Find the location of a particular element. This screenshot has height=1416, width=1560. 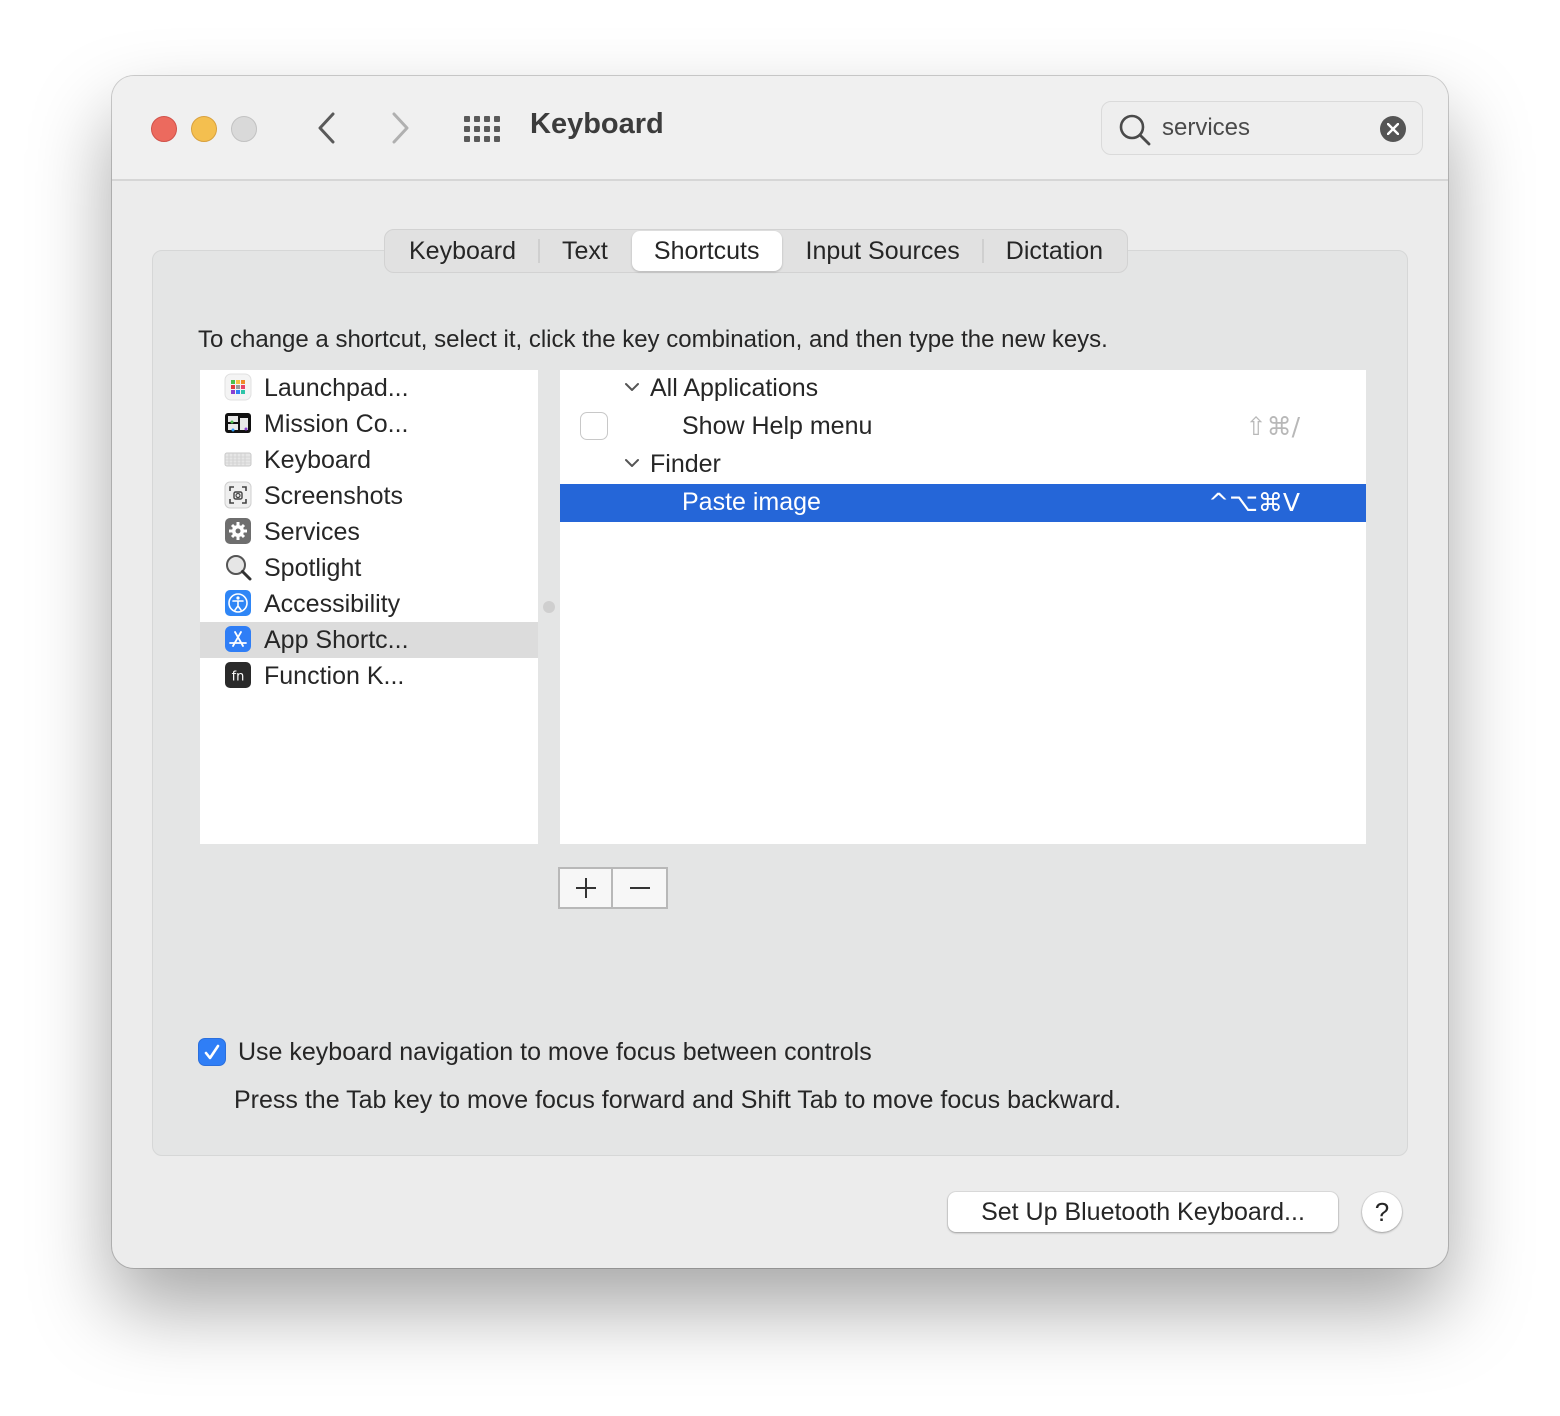

chevron-left-icon is located at coordinates (326, 128).